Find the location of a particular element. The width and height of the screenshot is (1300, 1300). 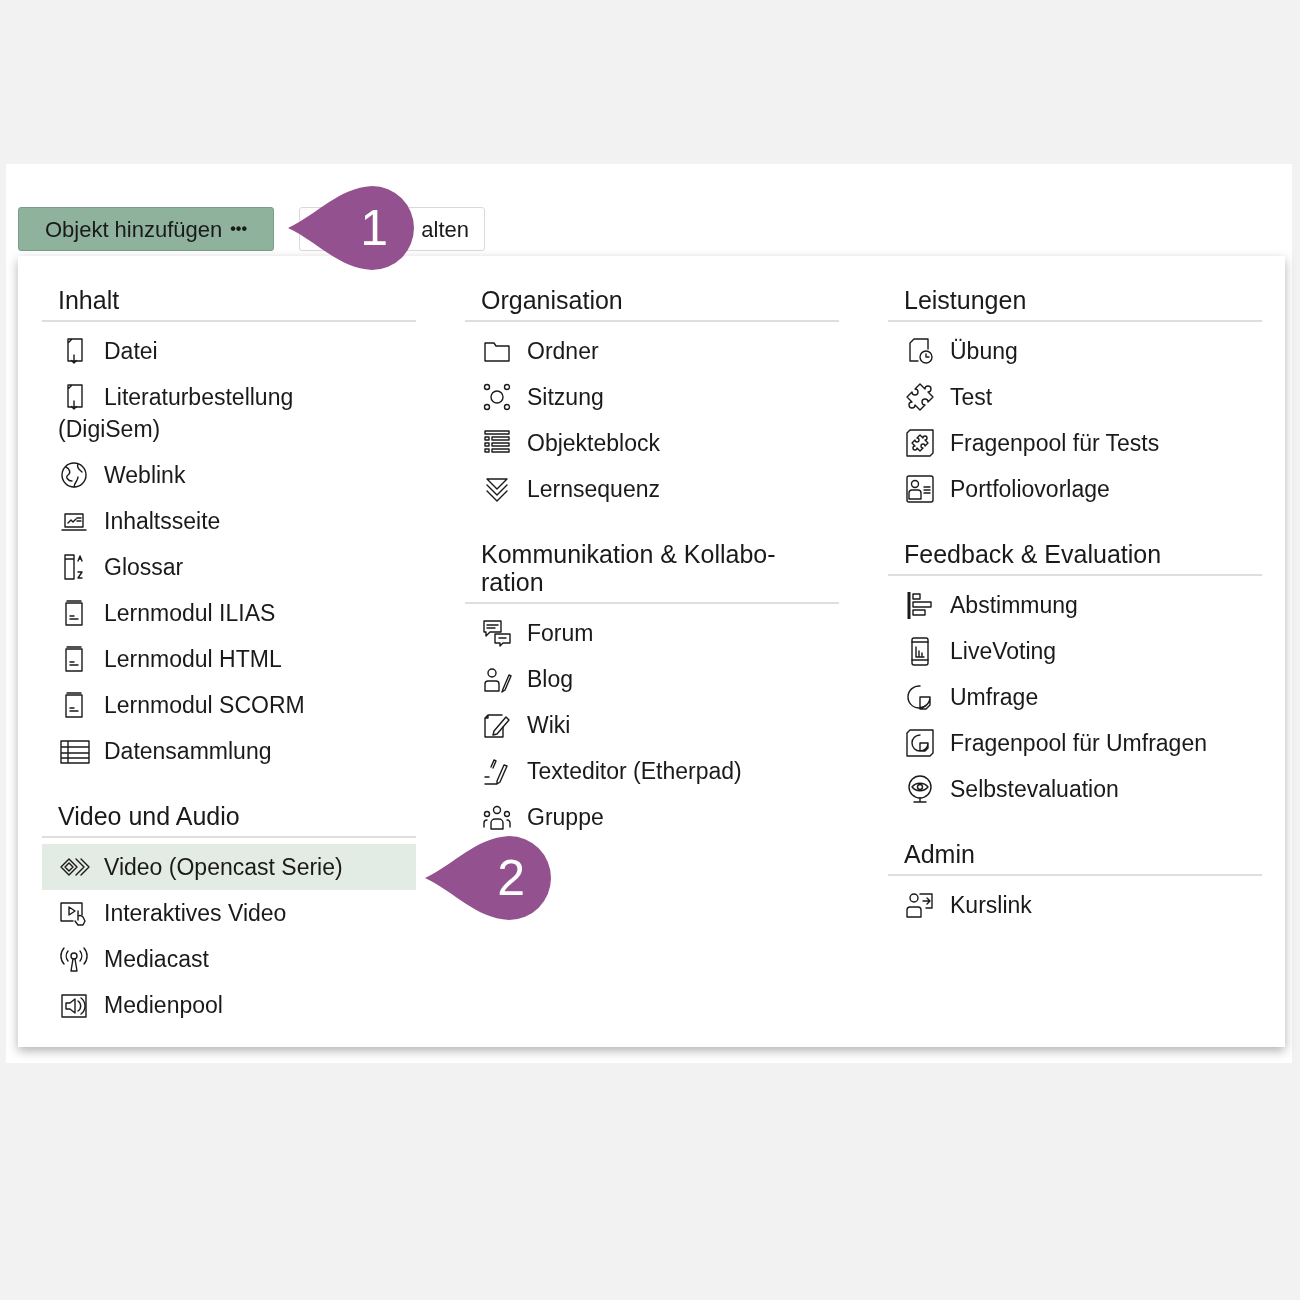

menu-item: Selbstevaluation is located at coordinates (1075, 789).